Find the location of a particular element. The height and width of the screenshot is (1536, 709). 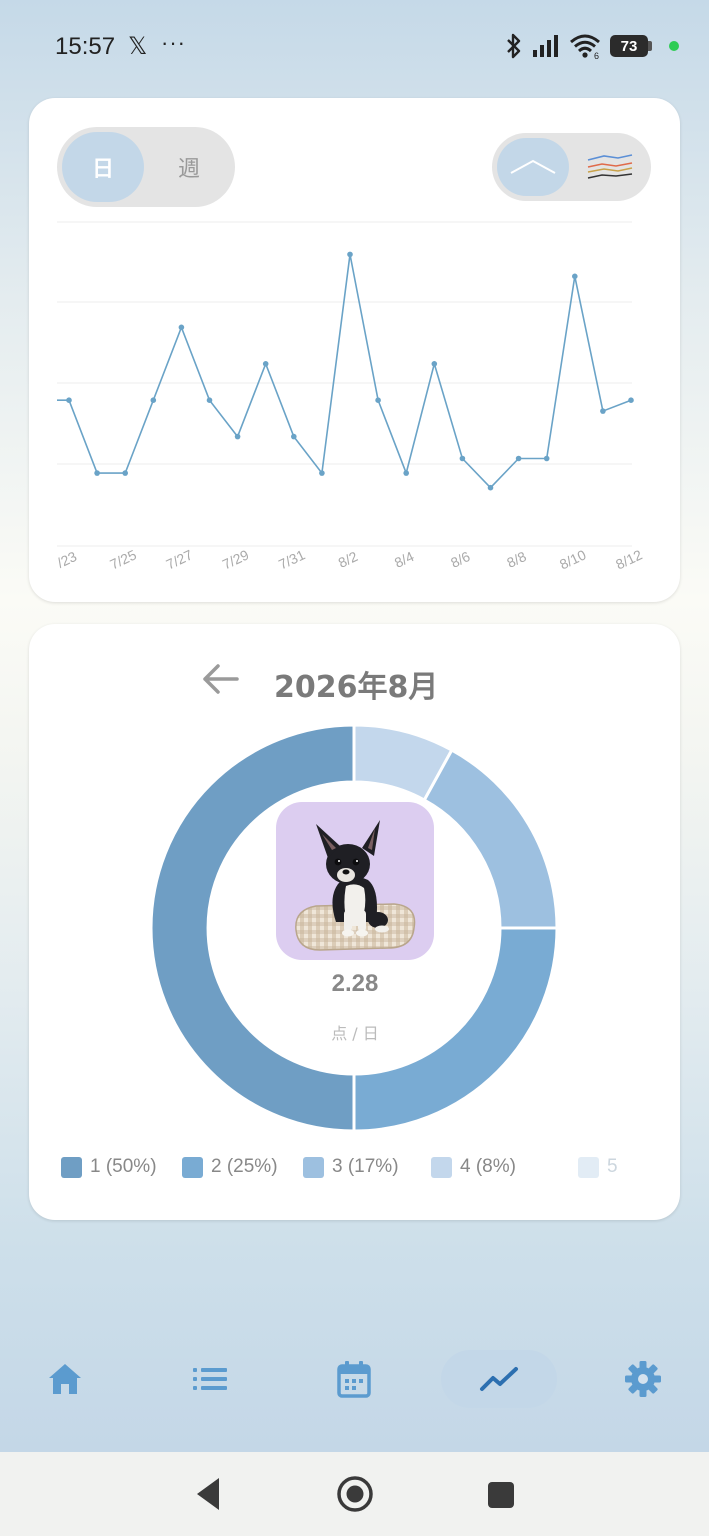

legend-label: 2 (25%) is located at coordinates (244, 1166).